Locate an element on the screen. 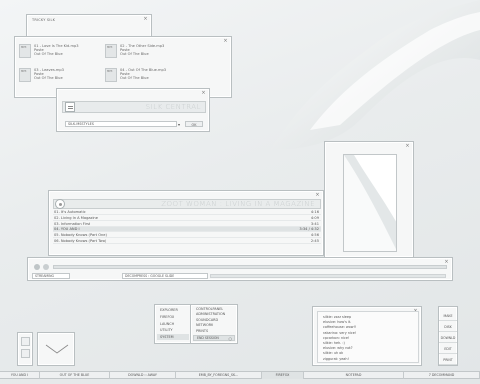 This screenshot has width=480, height=384. style-input: SILK.MSSTYLES is located at coordinates (121, 124).